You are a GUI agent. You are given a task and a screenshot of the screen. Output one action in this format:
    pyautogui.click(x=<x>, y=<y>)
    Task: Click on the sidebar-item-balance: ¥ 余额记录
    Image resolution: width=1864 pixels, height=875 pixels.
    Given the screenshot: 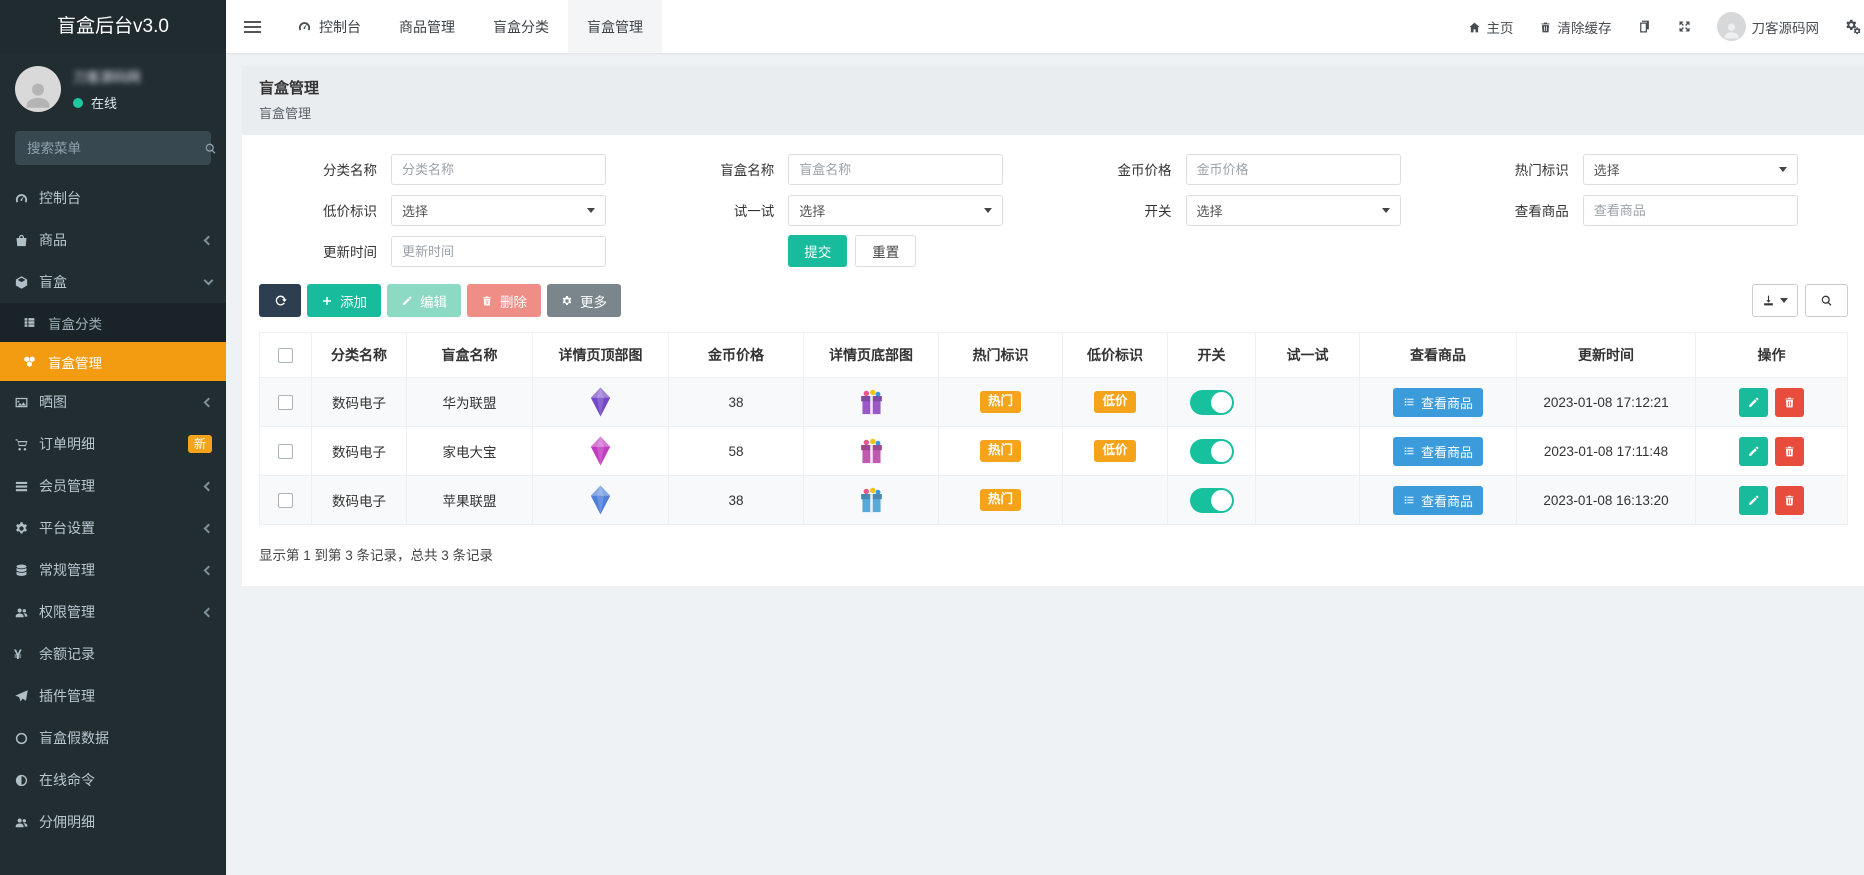 What is the action you would take?
    pyautogui.click(x=113, y=654)
    